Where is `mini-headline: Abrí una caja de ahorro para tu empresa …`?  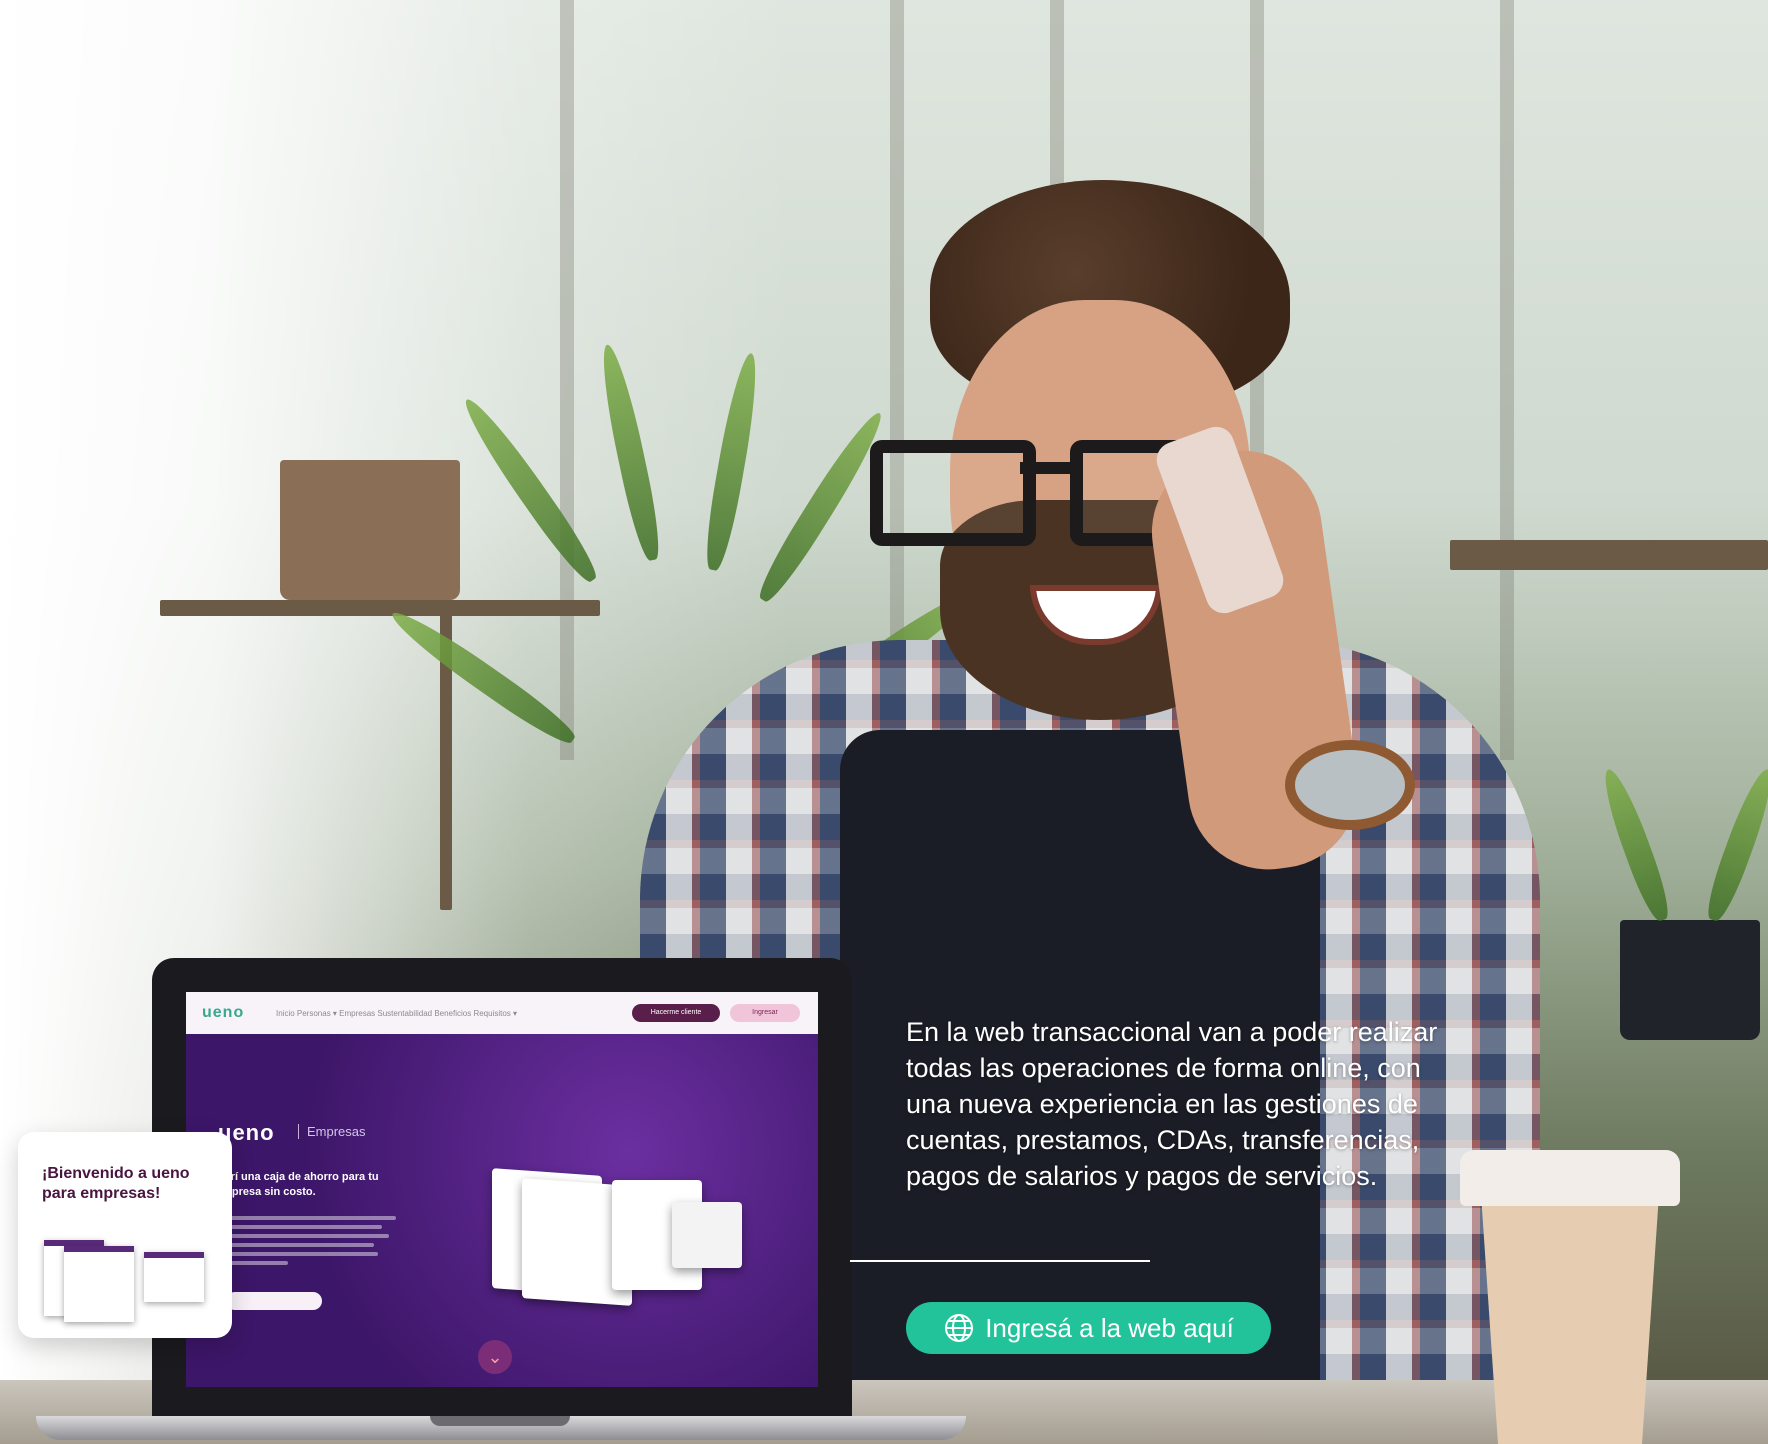
mini-headline: Abrí una caja de ahorro para tu empresa … is located at coordinates (297, 1184).